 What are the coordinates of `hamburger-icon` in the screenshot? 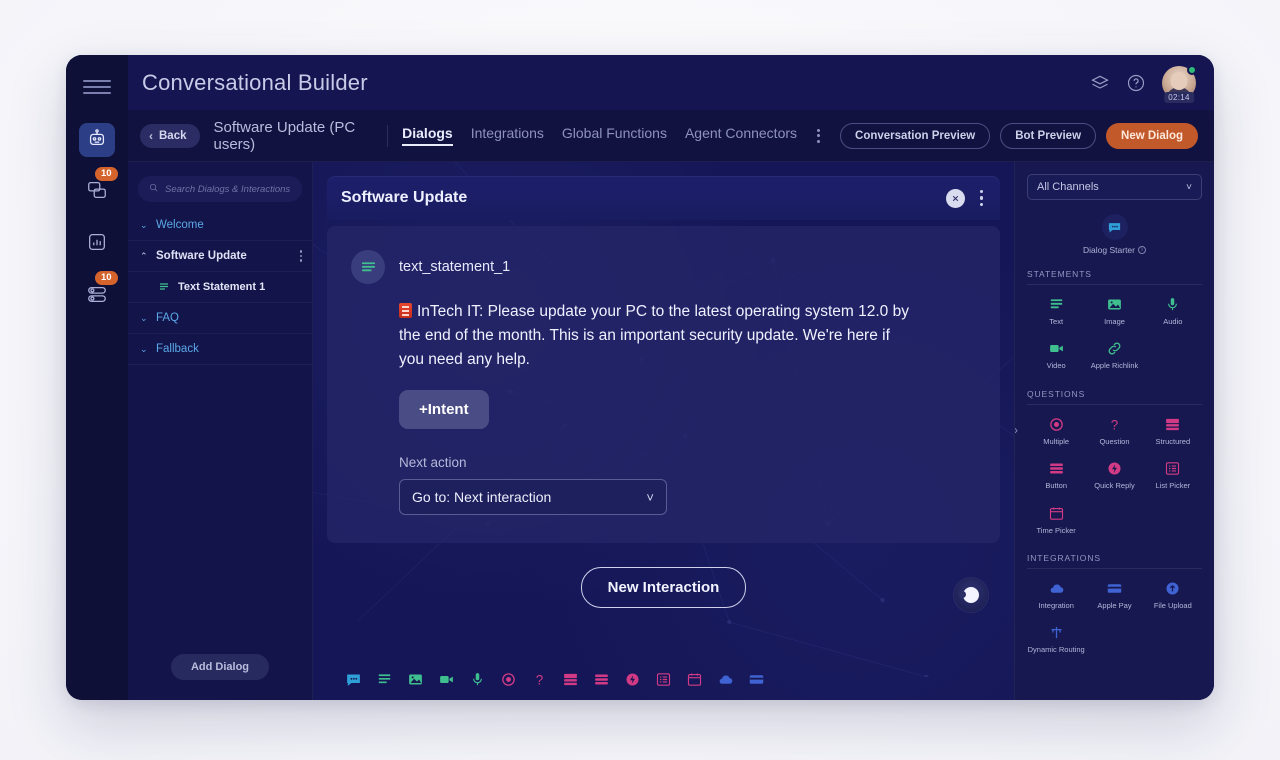 It's located at (97, 87).